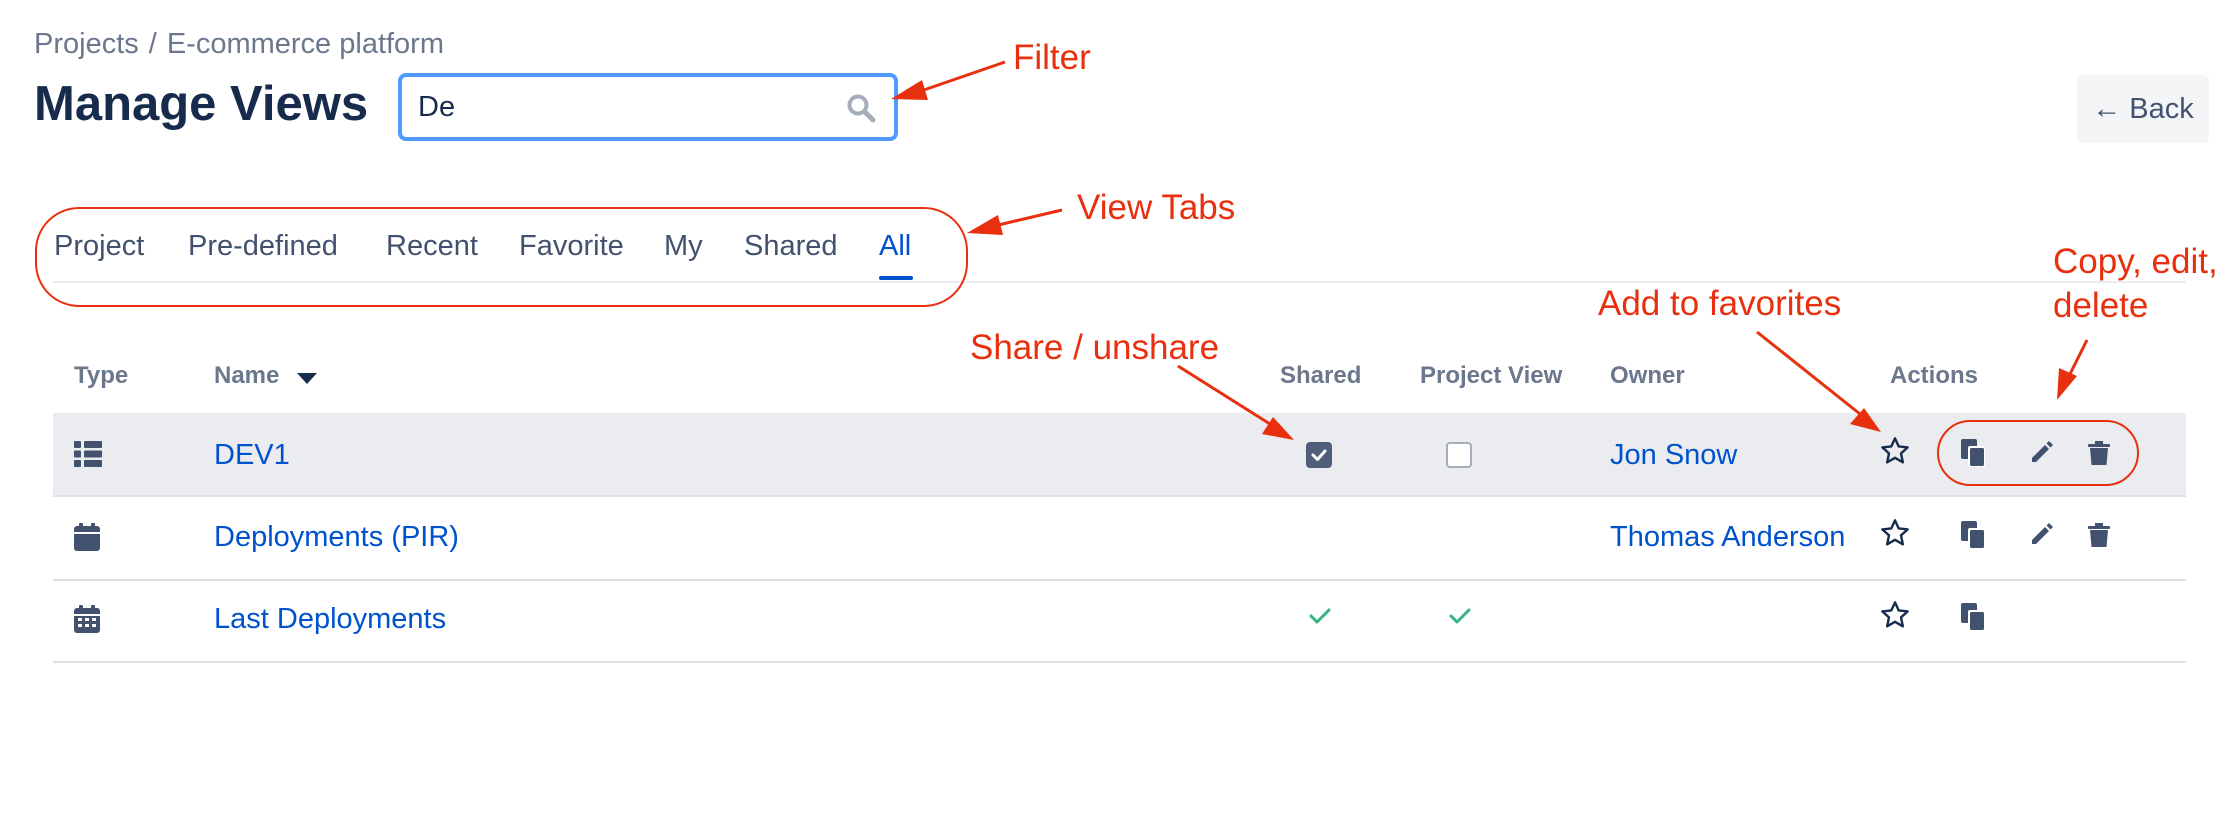 The width and height of the screenshot is (2238, 838). Describe the element at coordinates (2101, 305) in the screenshot. I see `annotation-delete: delete` at that location.